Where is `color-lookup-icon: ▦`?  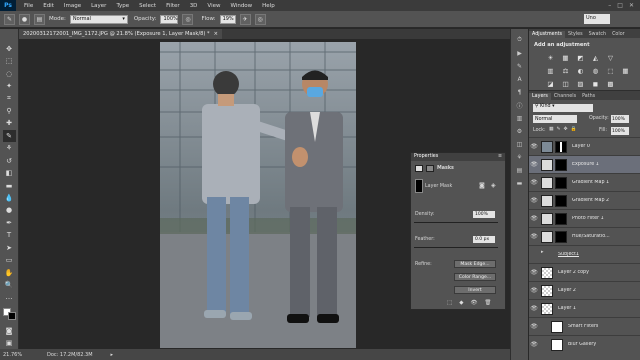
color-lookup-icon: ▦ is located at coordinates (625, 71).